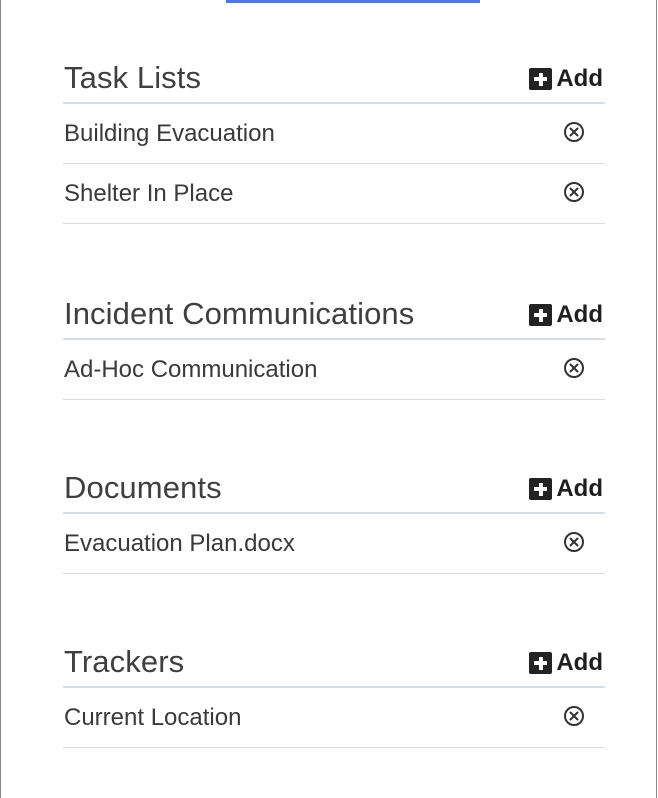 This screenshot has height=798, width=658. I want to click on item-label: Building Evacuation, so click(169, 134).